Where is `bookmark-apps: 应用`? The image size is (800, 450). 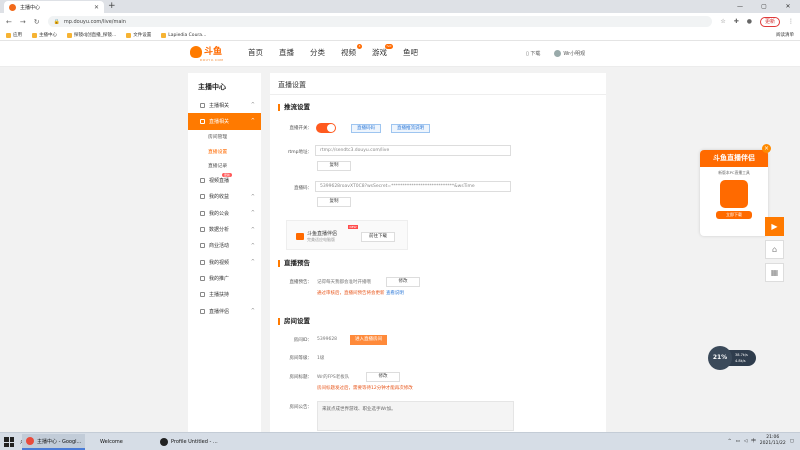 bookmark-apps: 应用 is located at coordinates (14, 35).